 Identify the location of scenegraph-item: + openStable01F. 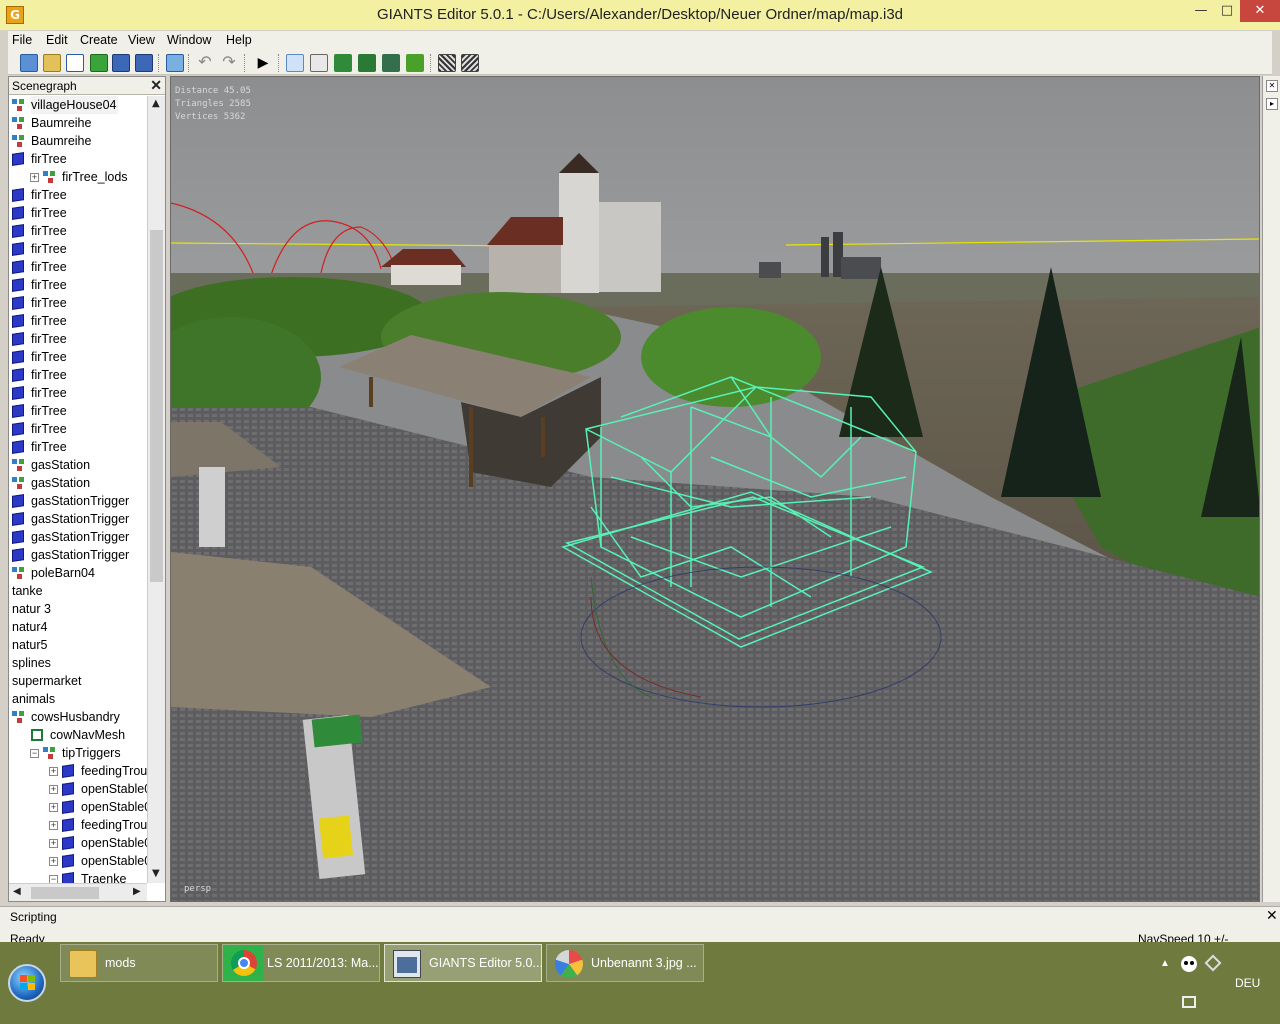
(78, 789).